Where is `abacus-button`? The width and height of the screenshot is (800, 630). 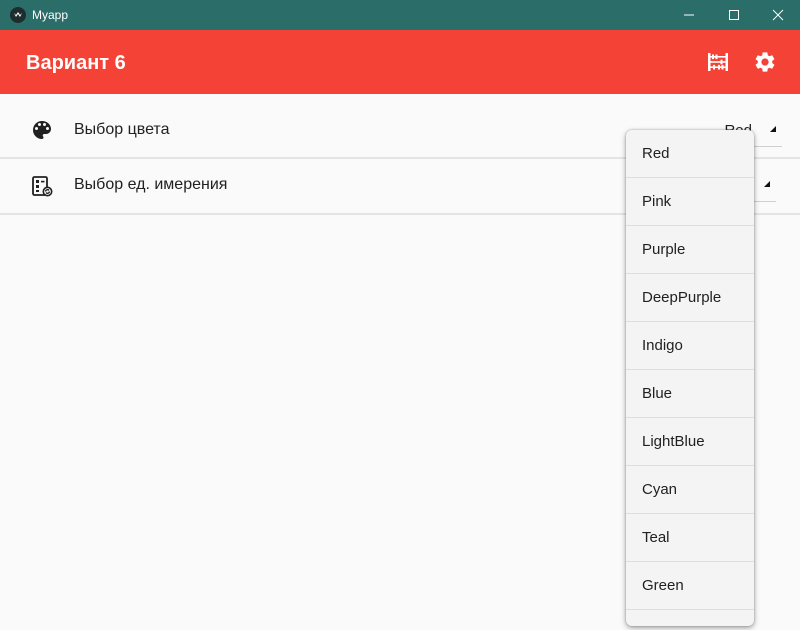 abacus-button is located at coordinates (718, 62).